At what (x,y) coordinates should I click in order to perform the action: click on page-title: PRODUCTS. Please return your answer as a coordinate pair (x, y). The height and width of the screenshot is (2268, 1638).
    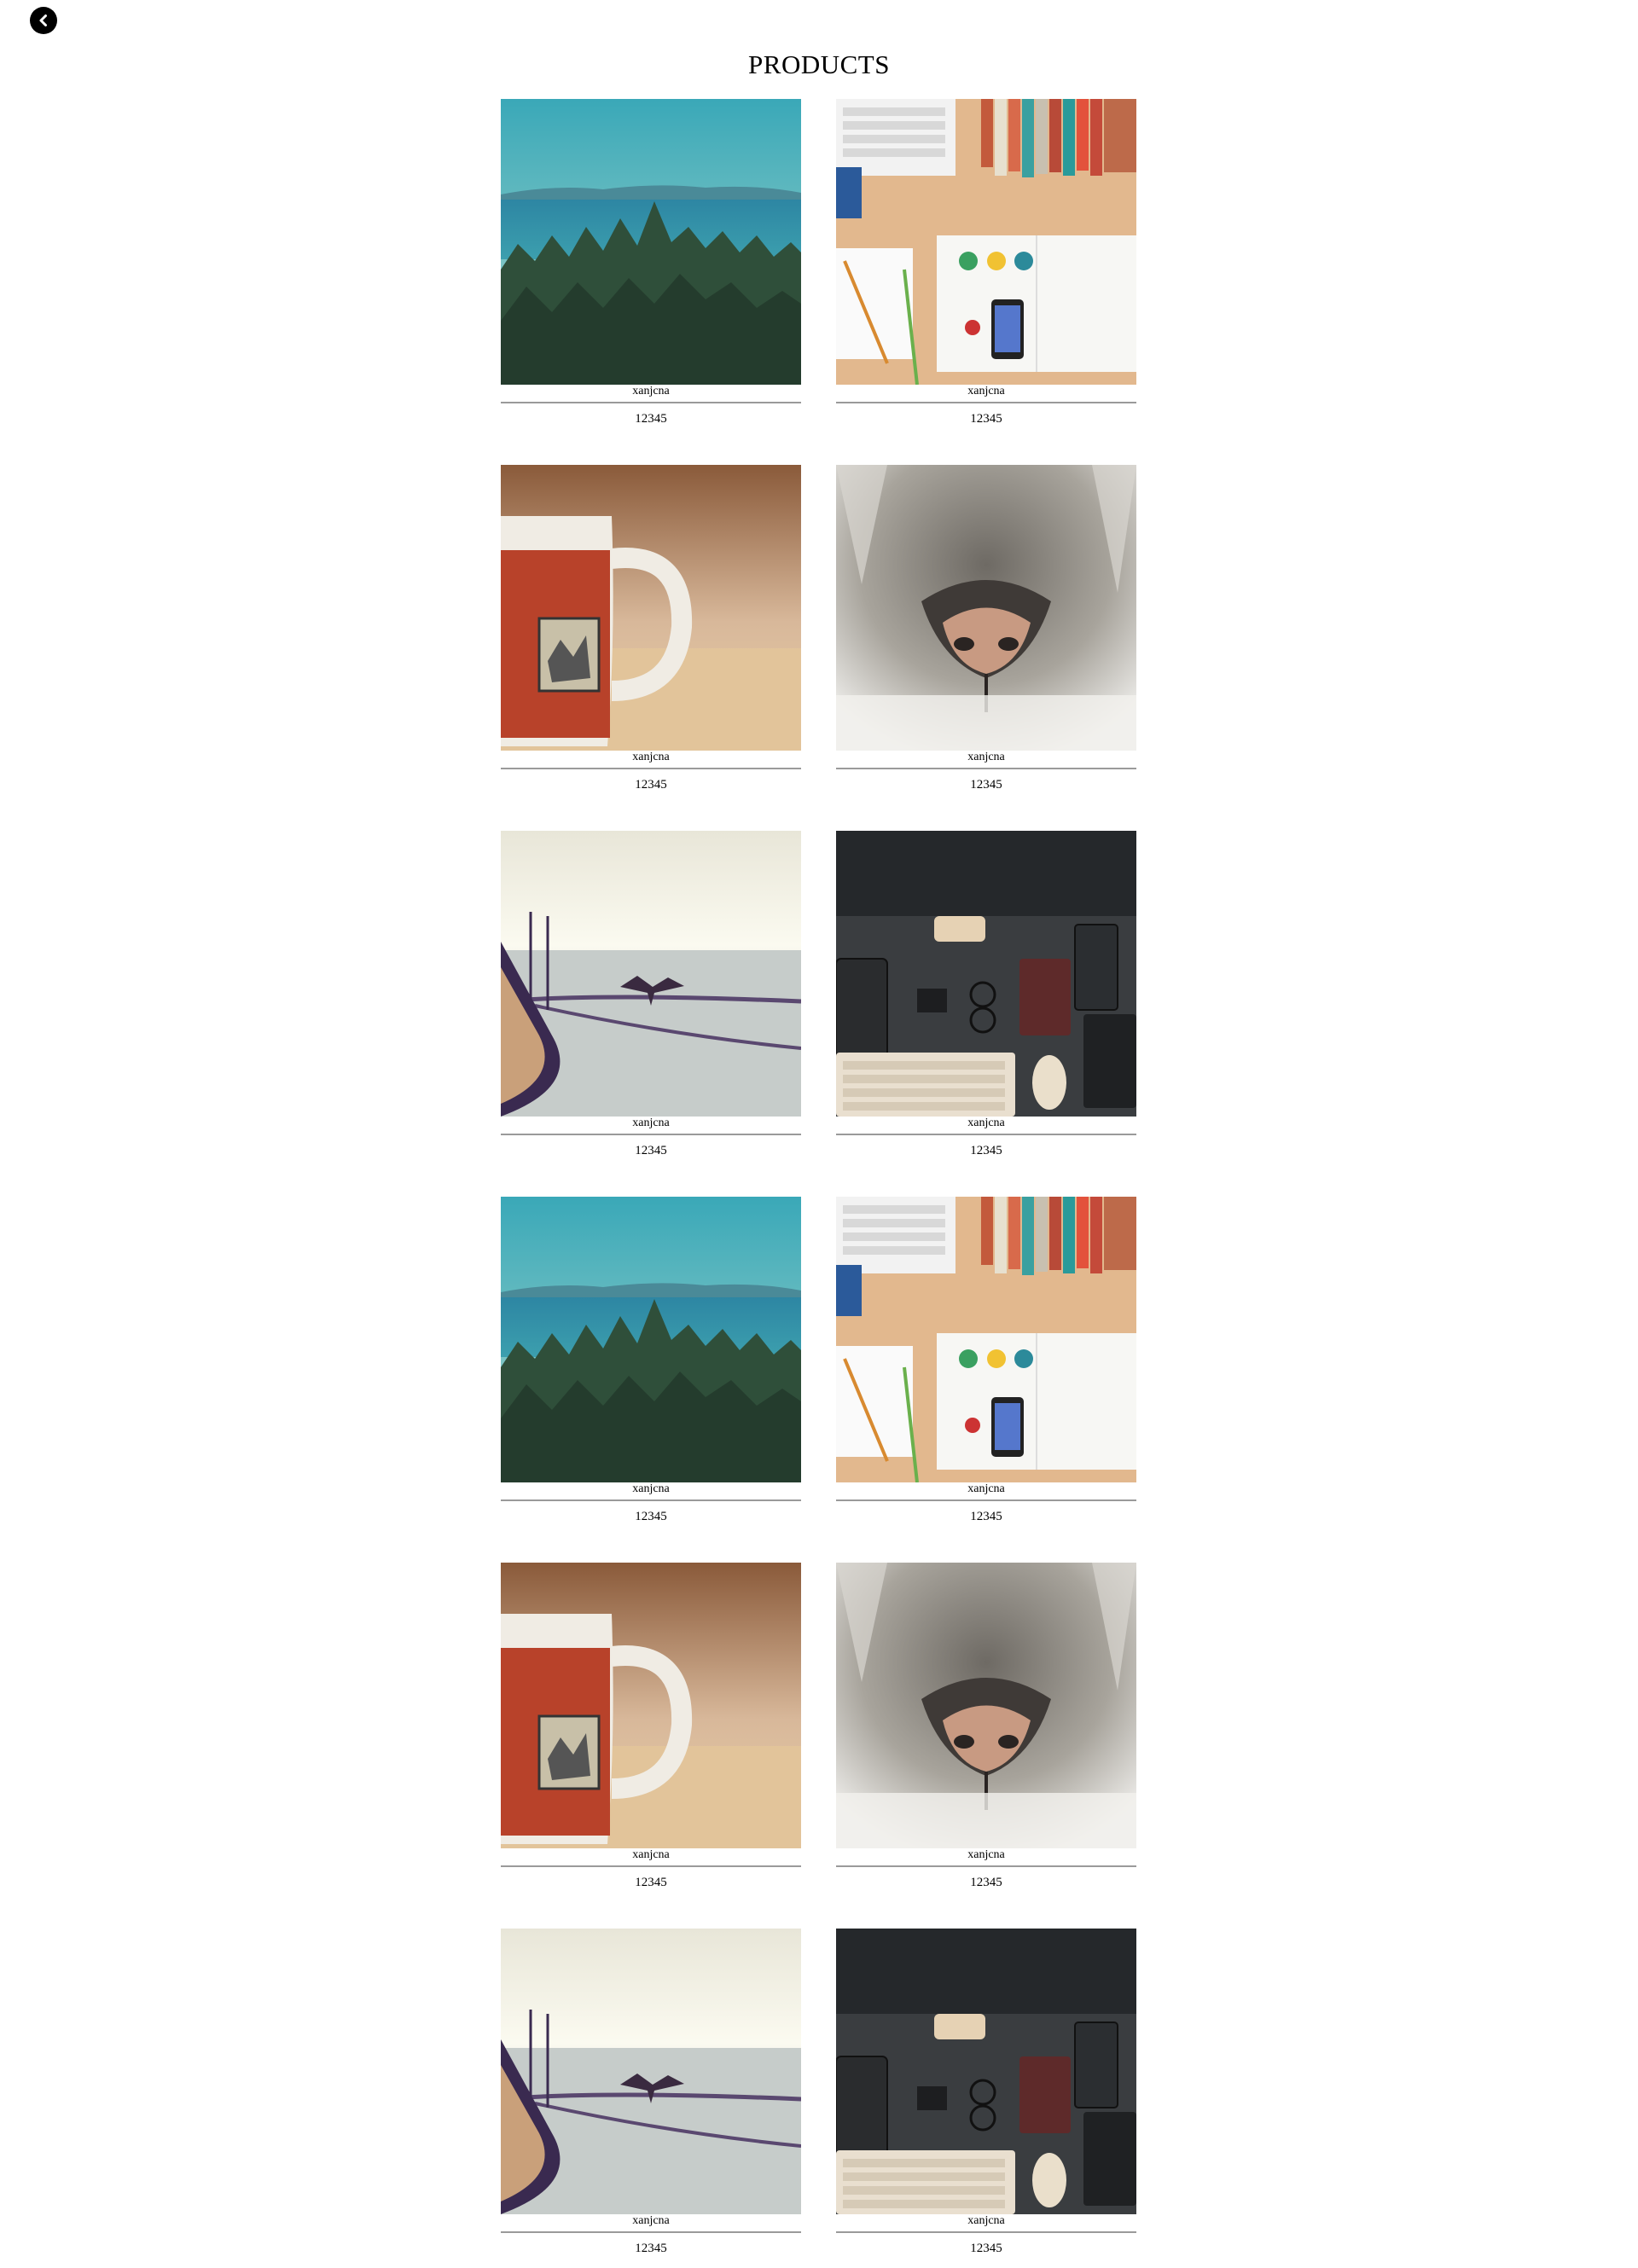
    Looking at the image, I should click on (819, 64).